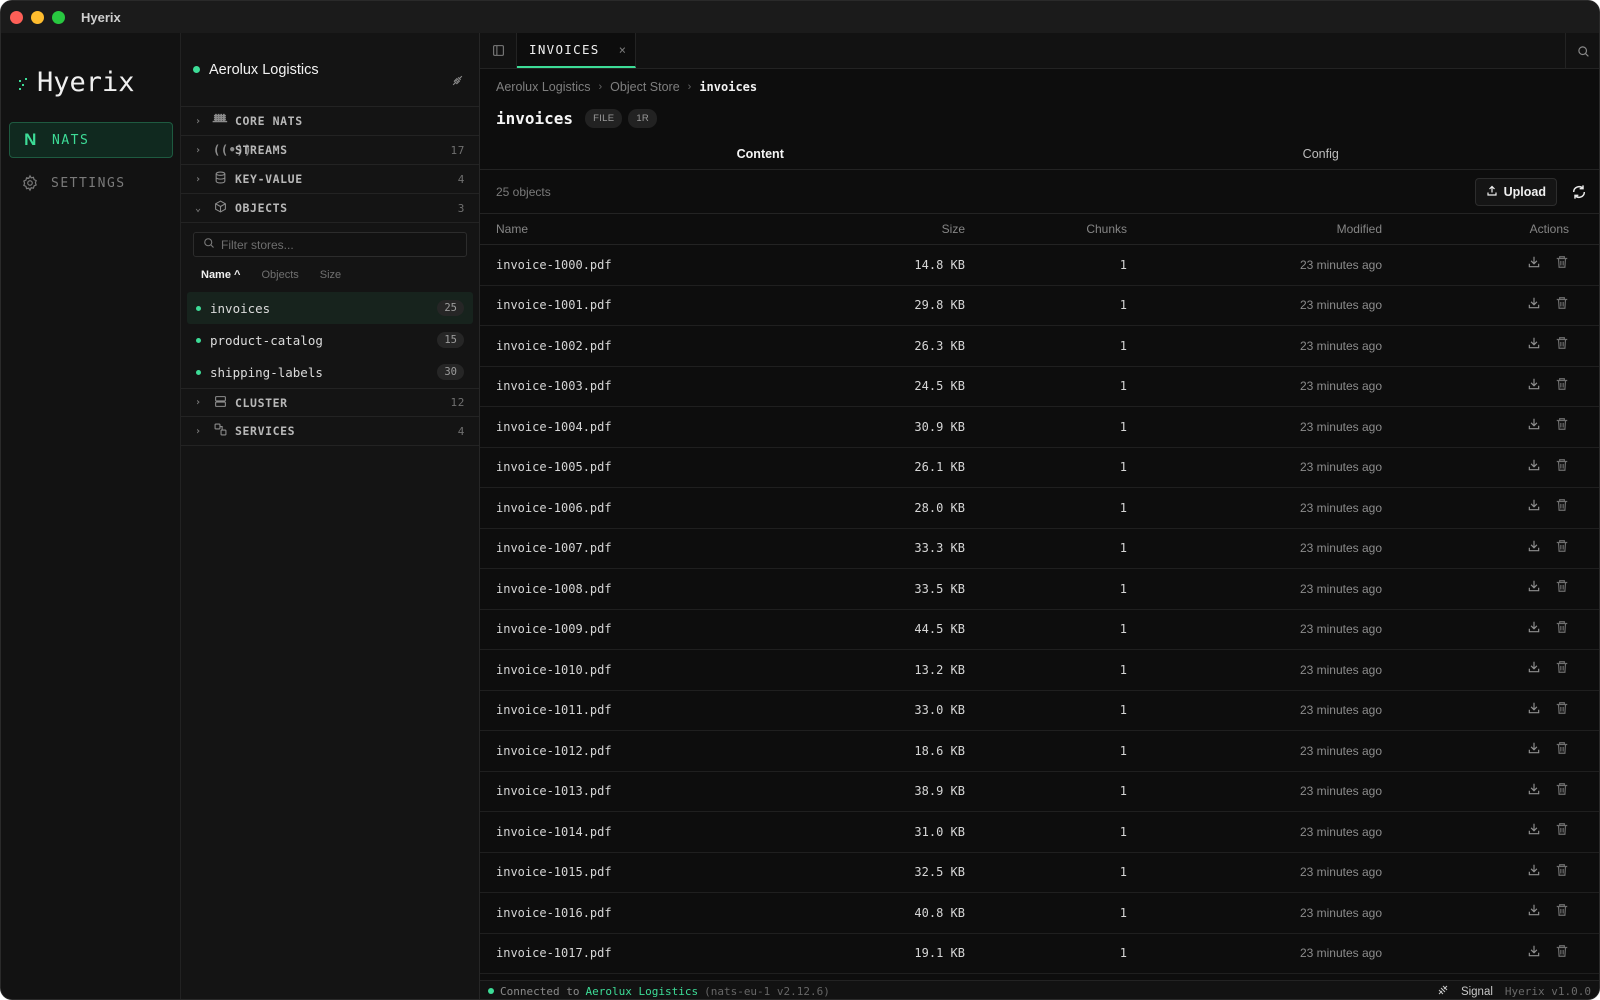 The height and width of the screenshot is (1000, 1600). What do you see at coordinates (554, 507) in the screenshot?
I see `object-name: invoice-1006.pdf` at bounding box center [554, 507].